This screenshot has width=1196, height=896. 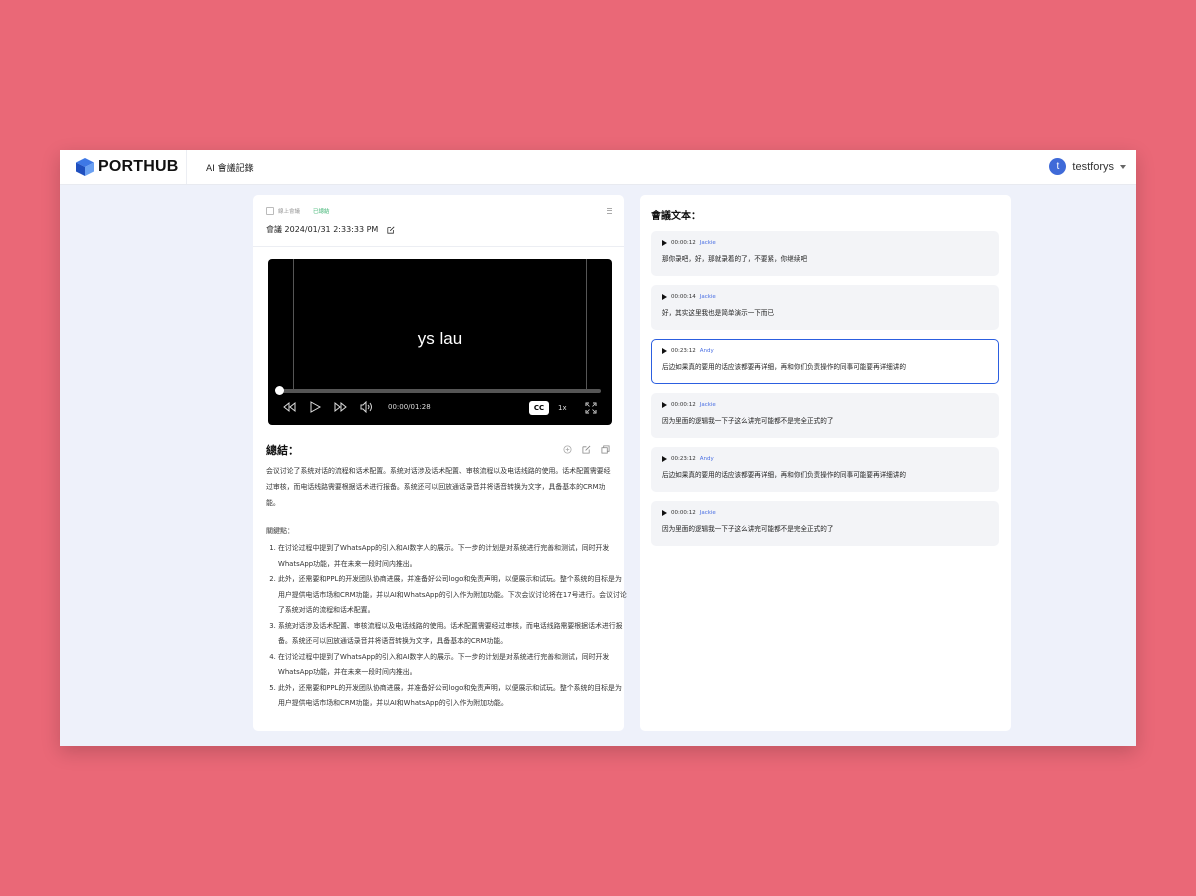 I want to click on user-menu: t testforys, so click(x=1087, y=166).